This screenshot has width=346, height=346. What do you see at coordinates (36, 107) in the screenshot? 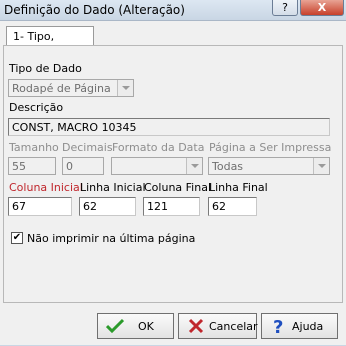
I see `descricao-label: Descrição` at bounding box center [36, 107].